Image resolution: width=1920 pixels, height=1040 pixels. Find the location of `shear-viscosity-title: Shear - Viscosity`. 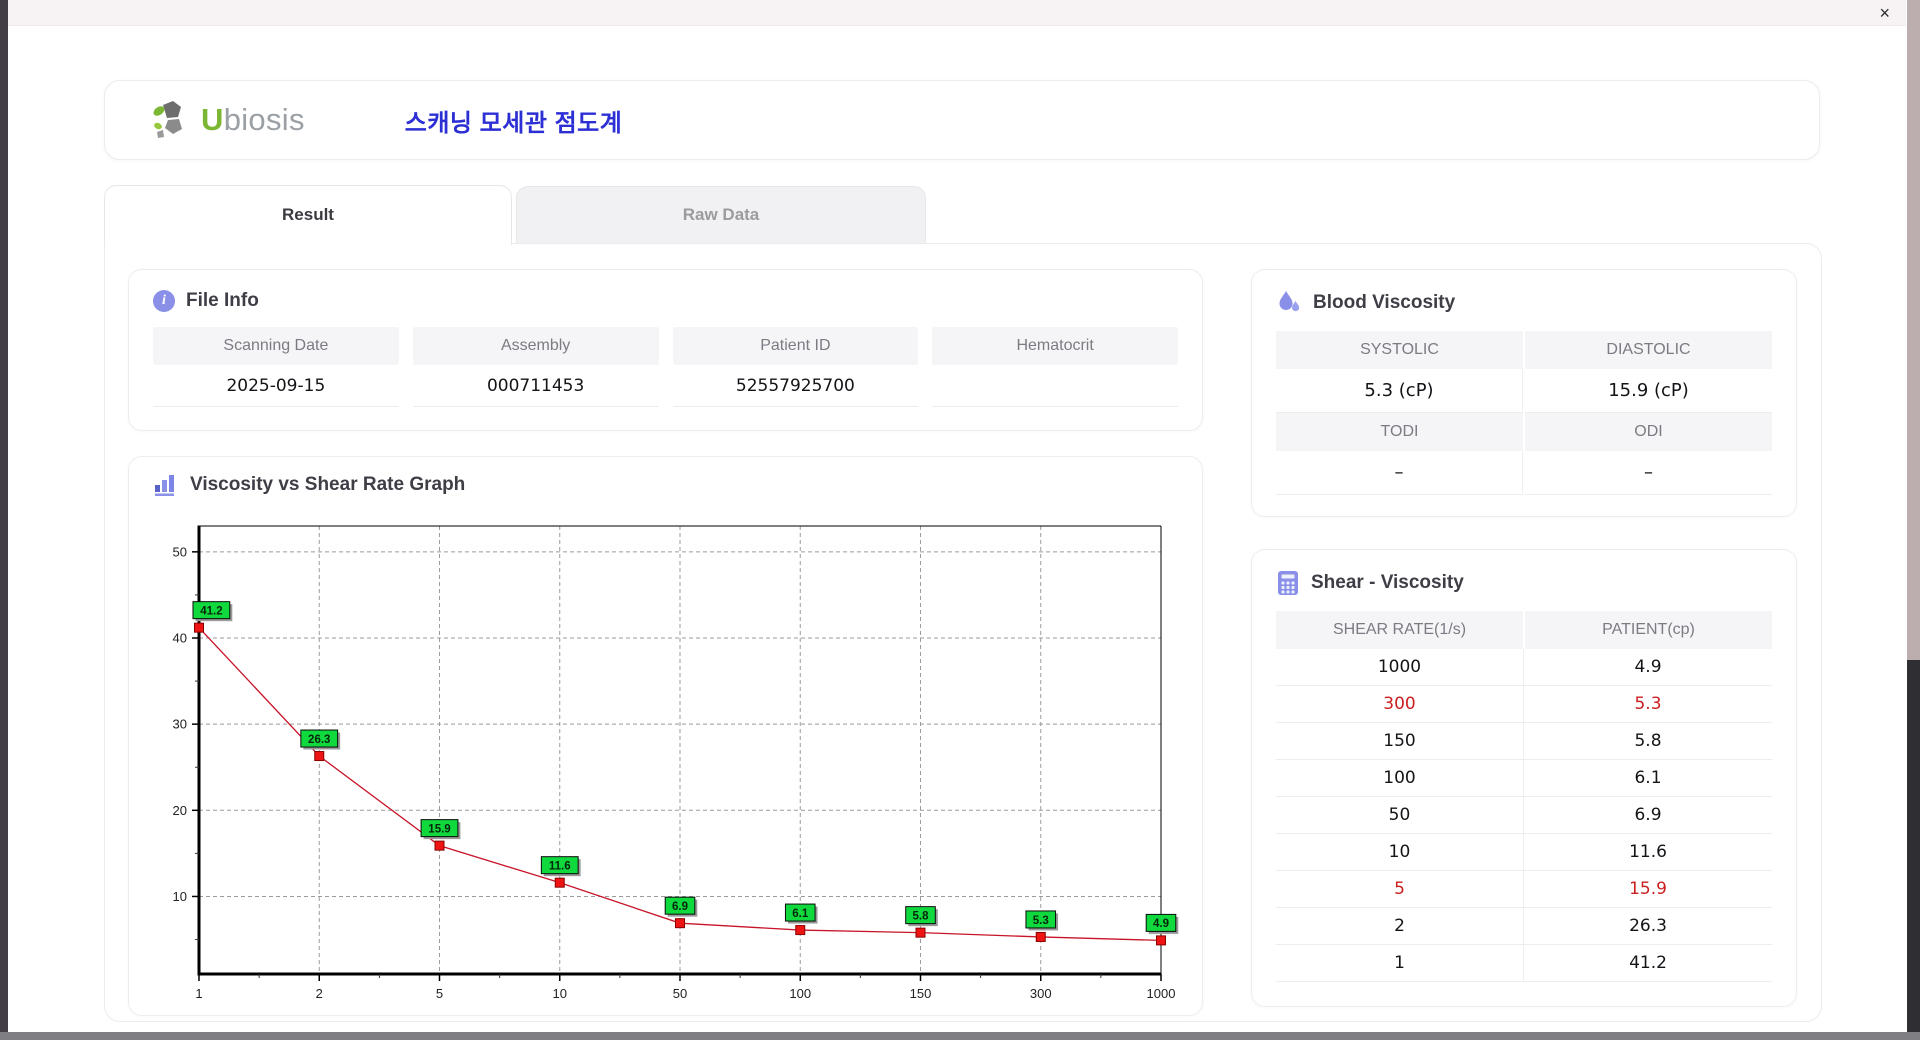

shear-viscosity-title: Shear - Viscosity is located at coordinates (1387, 582).